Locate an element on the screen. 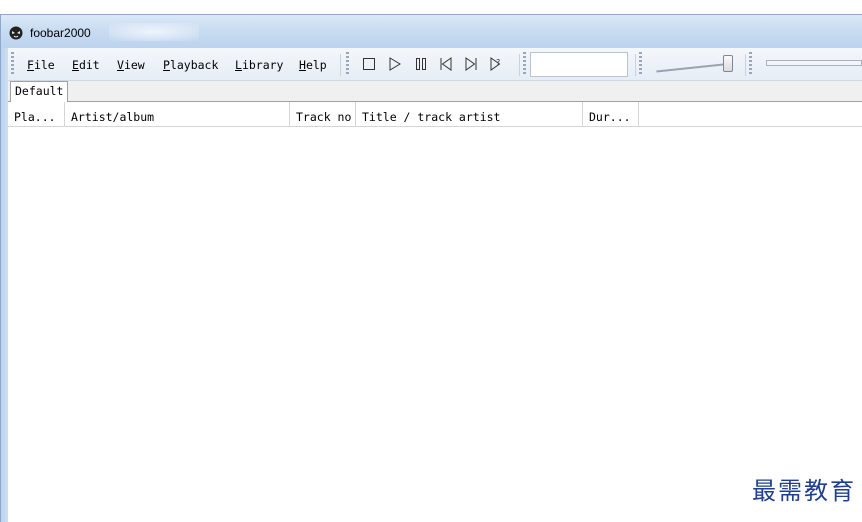 This screenshot has height=522, width=862. menu-toolbar-band: File Edit View Playback Library Help ? is located at coordinates (435, 64).